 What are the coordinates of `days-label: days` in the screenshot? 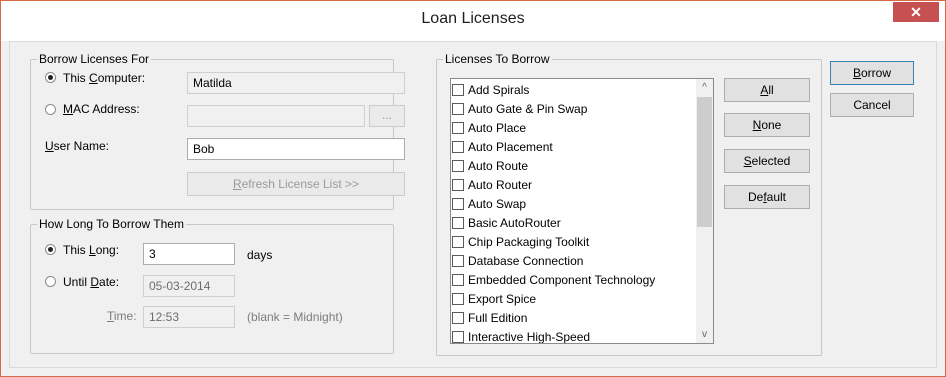 It's located at (260, 255).